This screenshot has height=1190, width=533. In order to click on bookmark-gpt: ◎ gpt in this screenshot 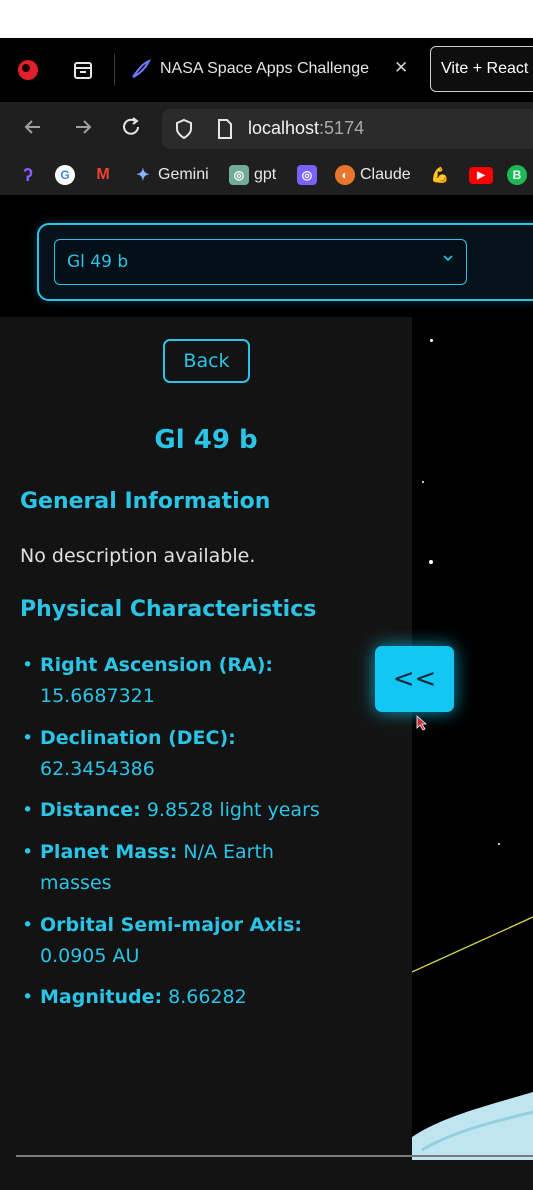, I will do `click(252, 175)`.